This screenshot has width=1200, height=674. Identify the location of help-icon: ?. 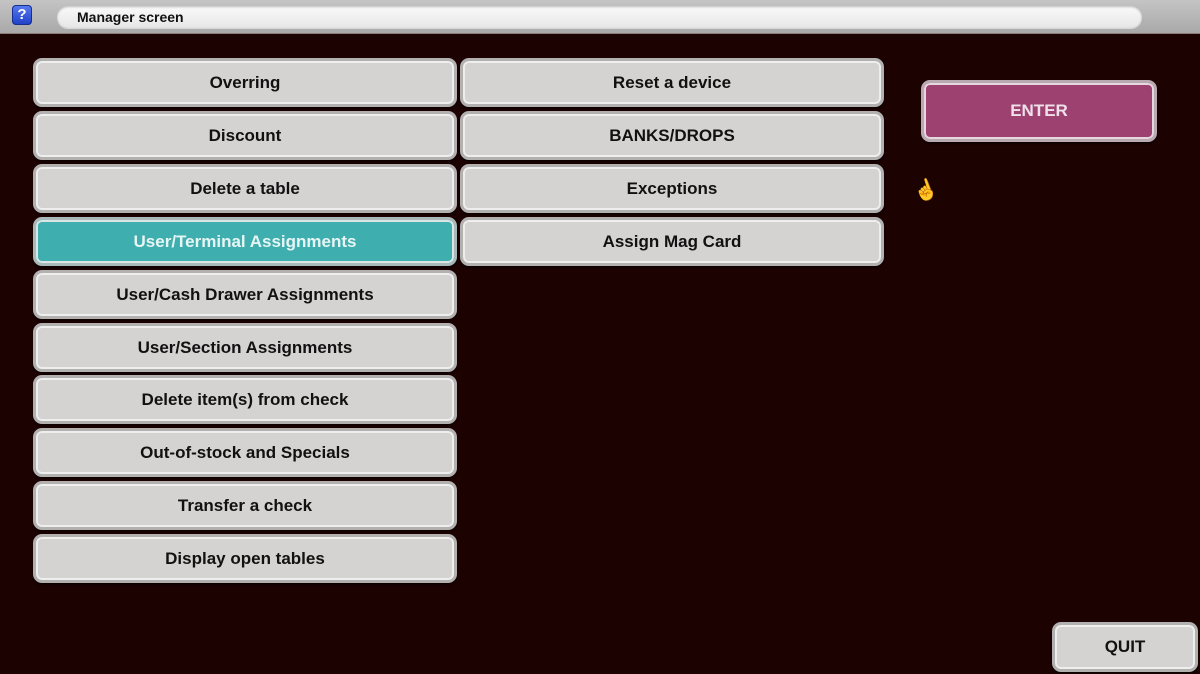
(22, 15).